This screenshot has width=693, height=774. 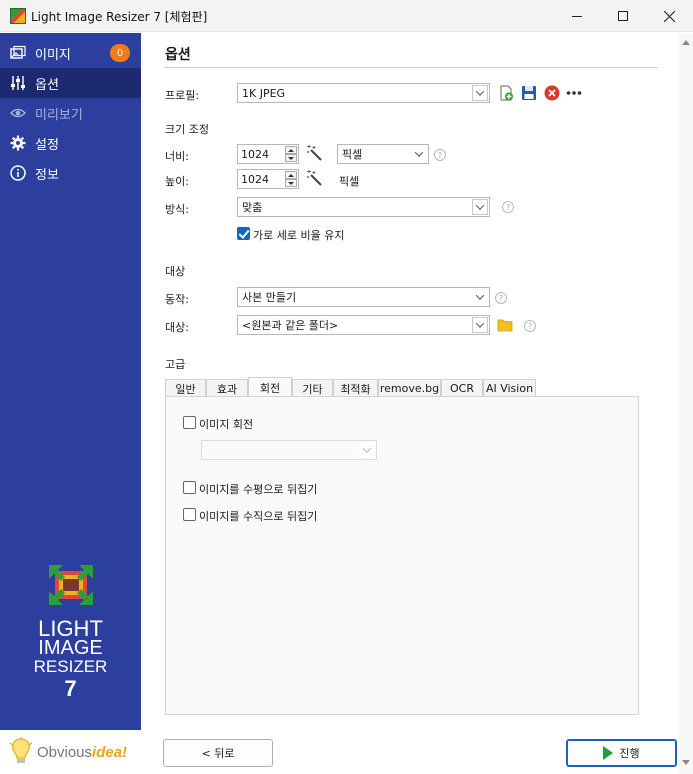 I want to click on sliders-icon, so click(x=18, y=83).